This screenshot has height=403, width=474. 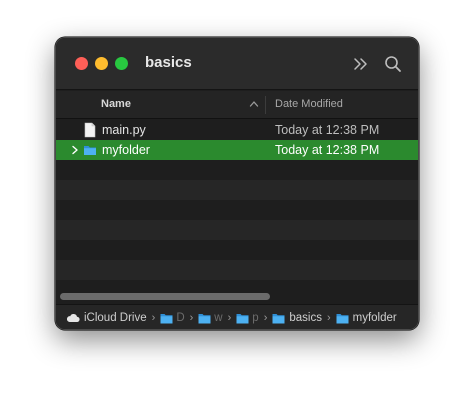 I want to click on path-label: basics, so click(x=305, y=318).